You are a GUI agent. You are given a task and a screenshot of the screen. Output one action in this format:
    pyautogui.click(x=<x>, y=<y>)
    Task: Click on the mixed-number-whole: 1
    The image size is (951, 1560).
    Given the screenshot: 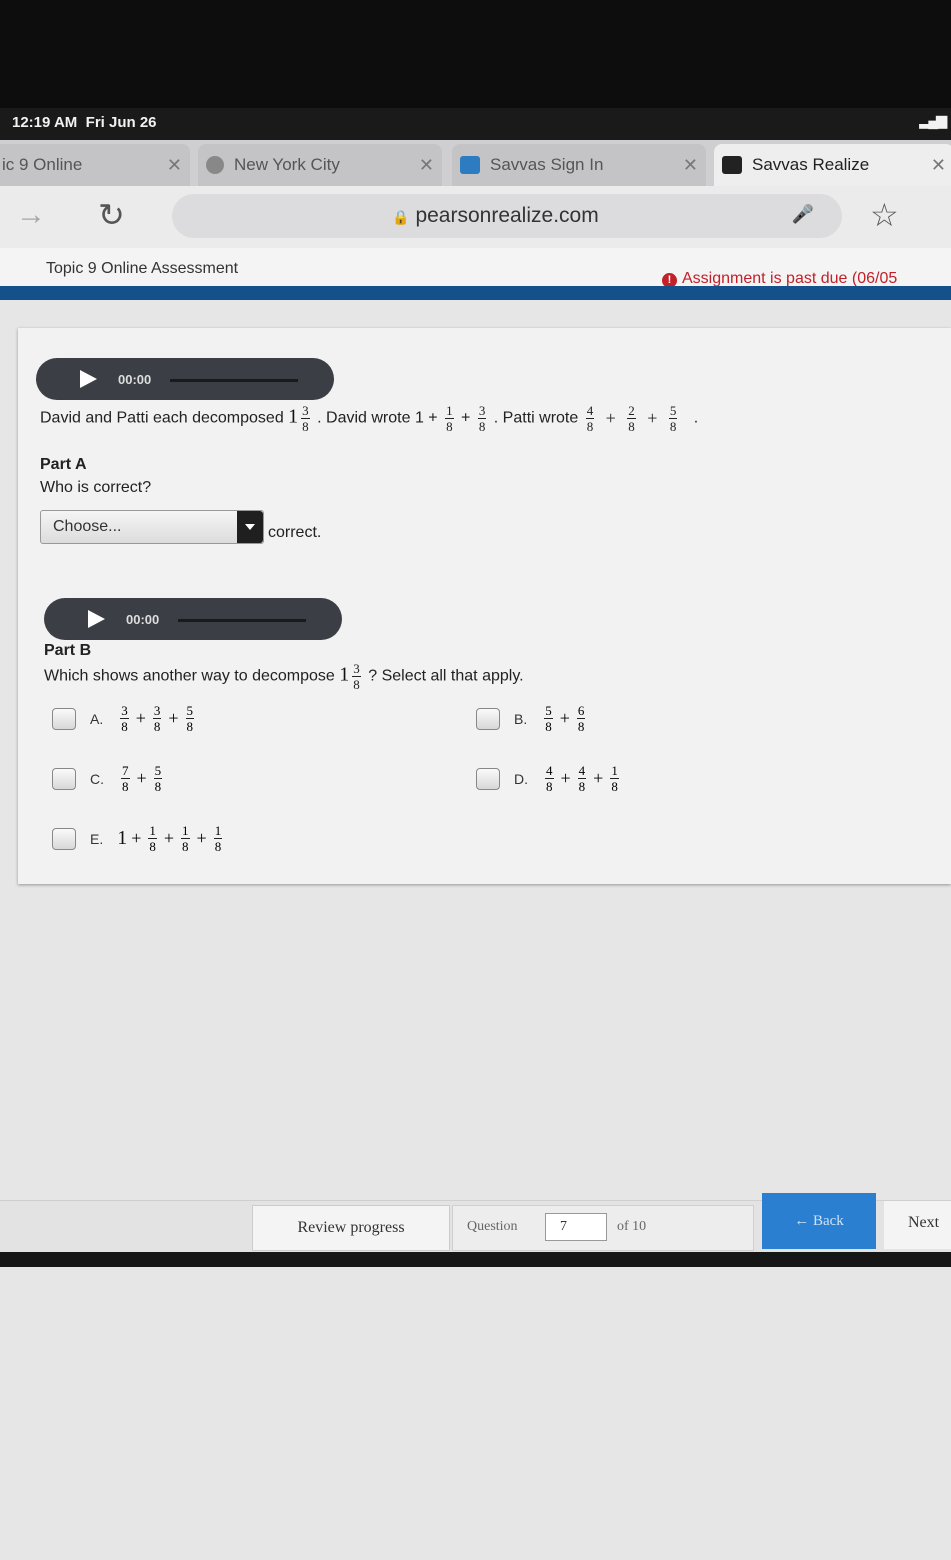 What is the action you would take?
    pyautogui.click(x=293, y=416)
    